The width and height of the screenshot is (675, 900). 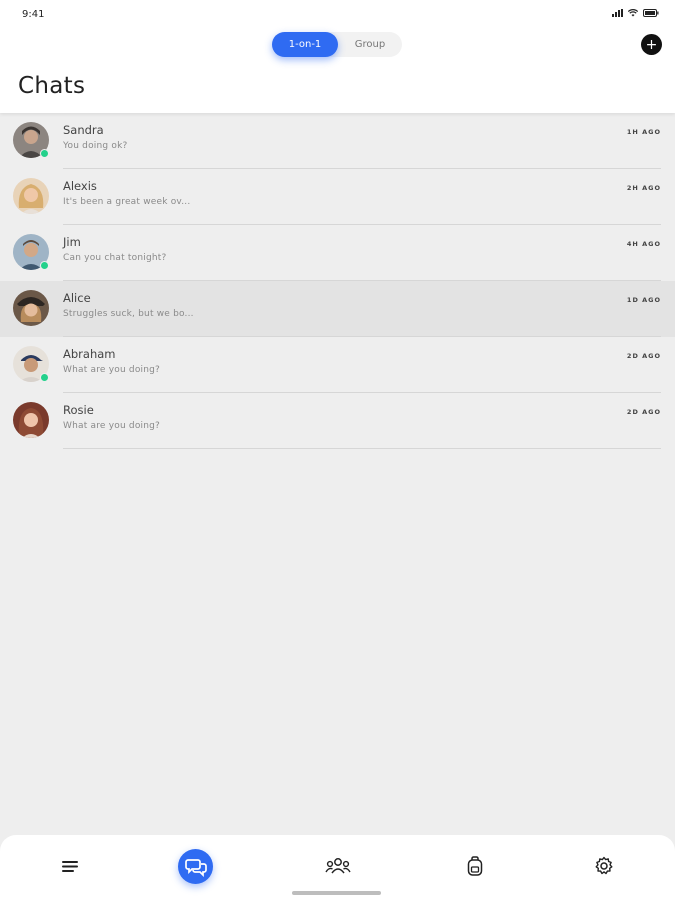 I want to click on chat-type-toggle: 1-on-1 Group, so click(x=337, y=44).